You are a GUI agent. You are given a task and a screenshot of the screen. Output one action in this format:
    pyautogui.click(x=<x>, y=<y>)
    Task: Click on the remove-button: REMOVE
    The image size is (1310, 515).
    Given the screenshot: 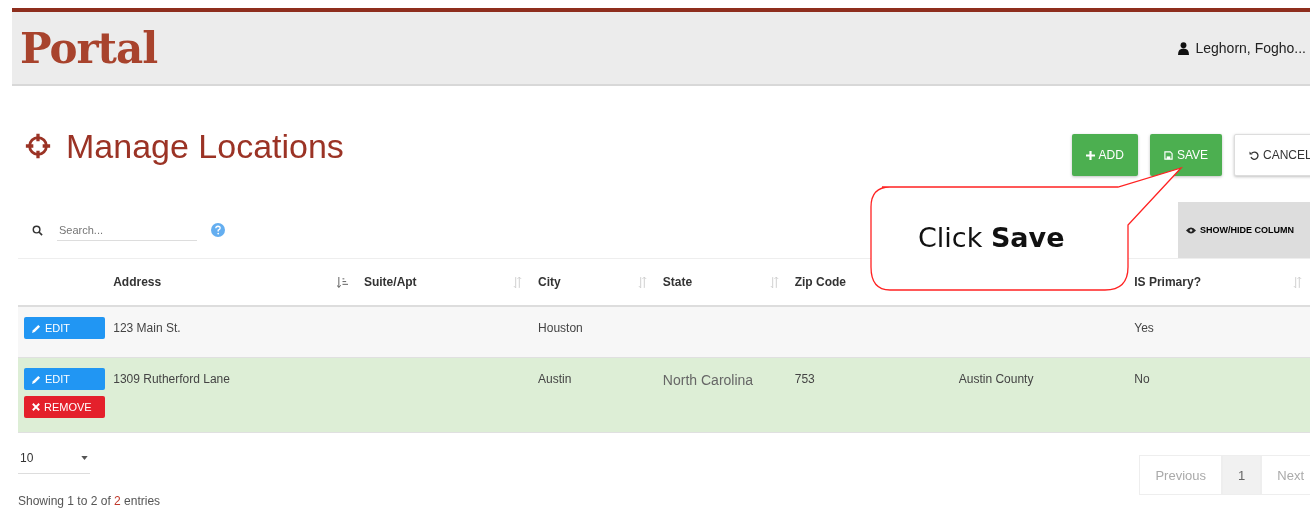 What is the action you would take?
    pyautogui.click(x=65, y=407)
    